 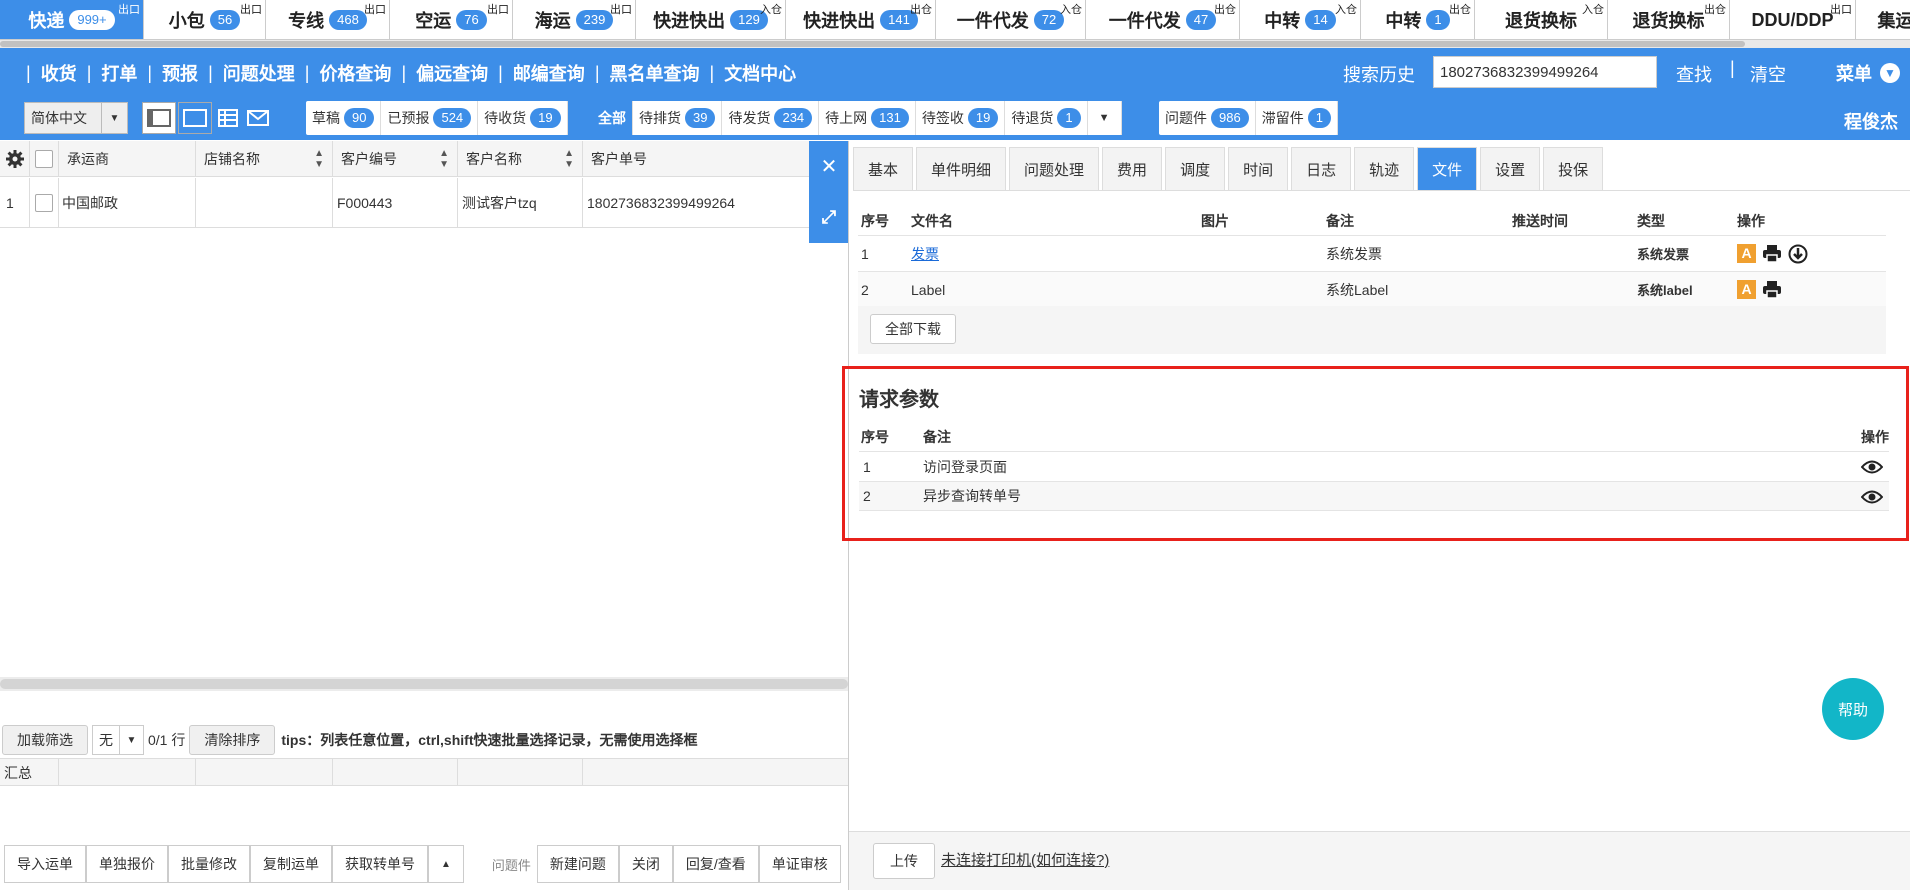 What do you see at coordinates (72, 19) in the screenshot?
I see `top-tab: 快递 999+ 出口` at bounding box center [72, 19].